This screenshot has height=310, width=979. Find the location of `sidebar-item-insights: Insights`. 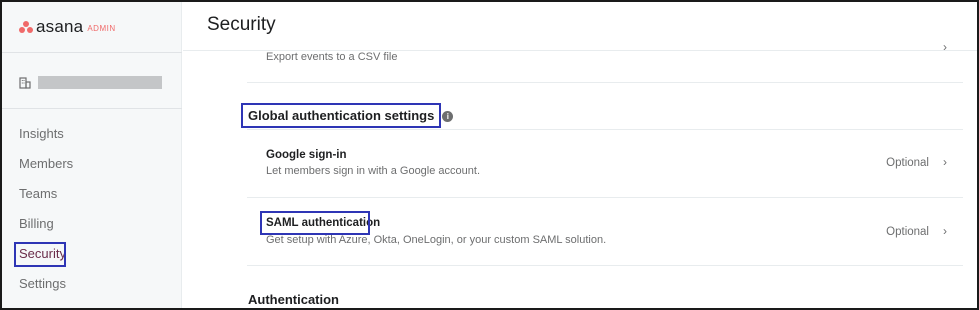

sidebar-item-insights: Insights is located at coordinates (41, 134).